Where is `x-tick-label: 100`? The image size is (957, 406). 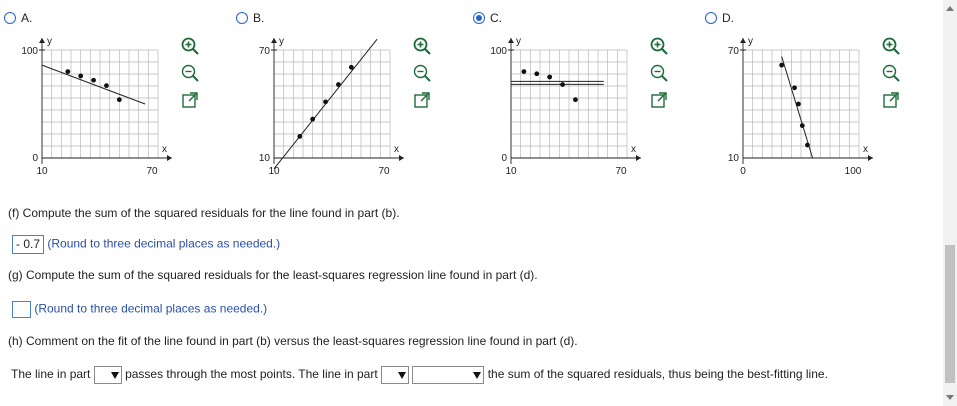 x-tick-label: 100 is located at coordinates (853, 171).